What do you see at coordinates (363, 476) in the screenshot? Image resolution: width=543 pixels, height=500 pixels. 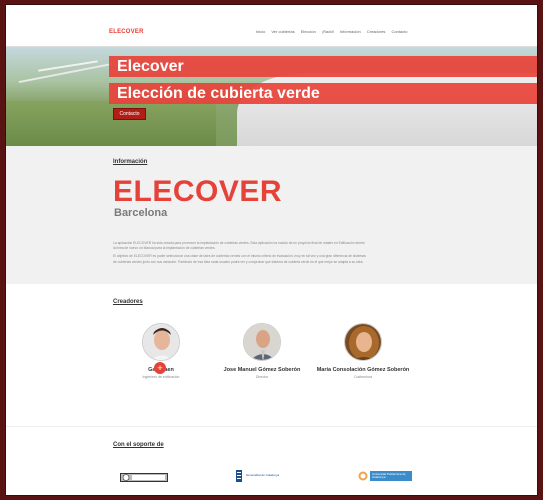 I see `upc-icon` at bounding box center [363, 476].